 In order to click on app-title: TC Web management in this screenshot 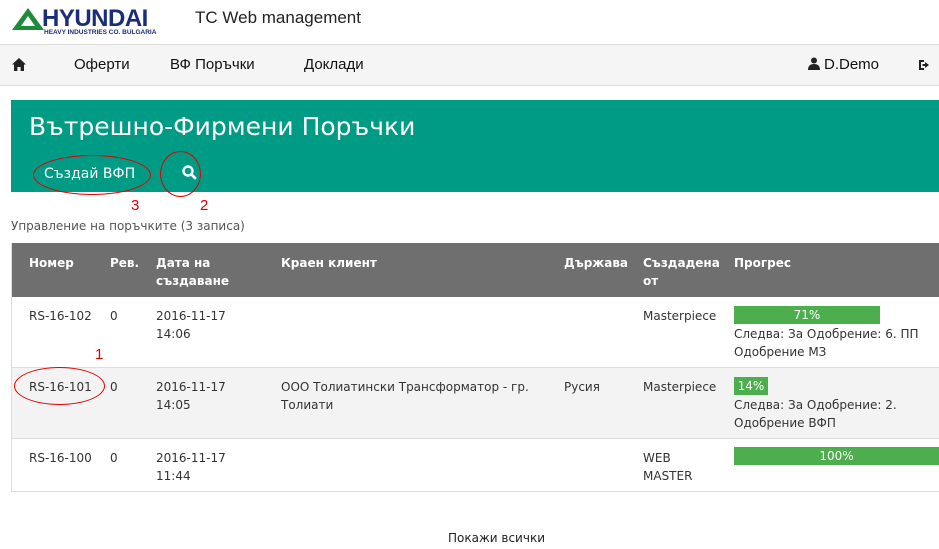, I will do `click(278, 17)`.